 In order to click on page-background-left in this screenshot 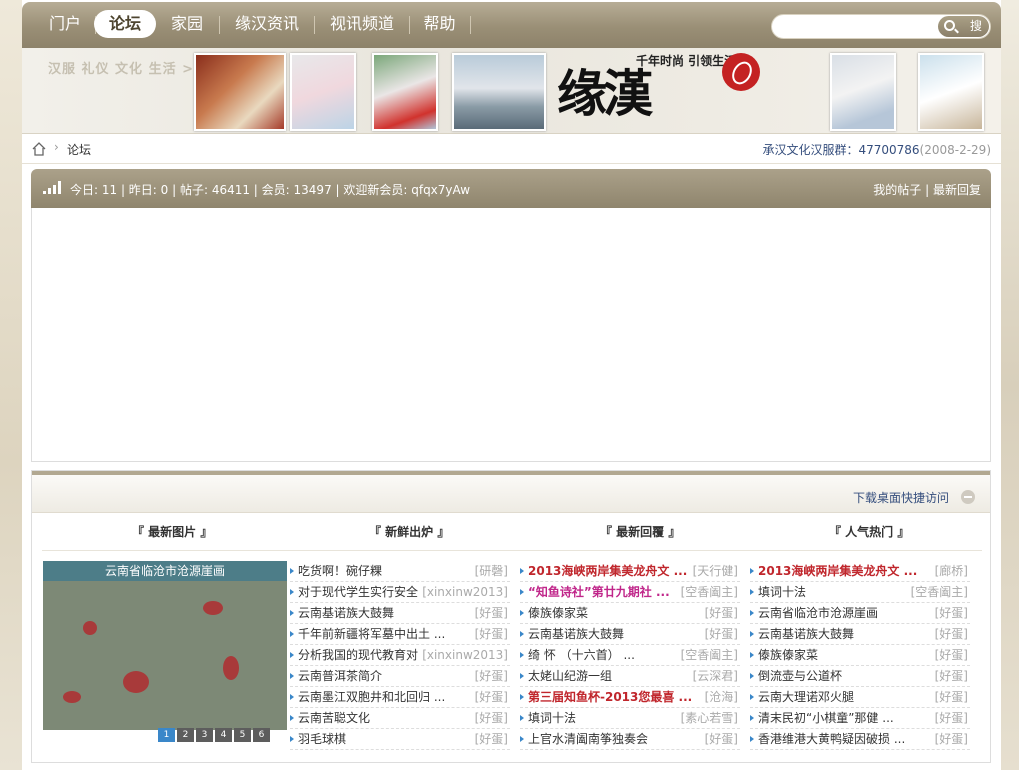, I will do `click(11, 385)`.